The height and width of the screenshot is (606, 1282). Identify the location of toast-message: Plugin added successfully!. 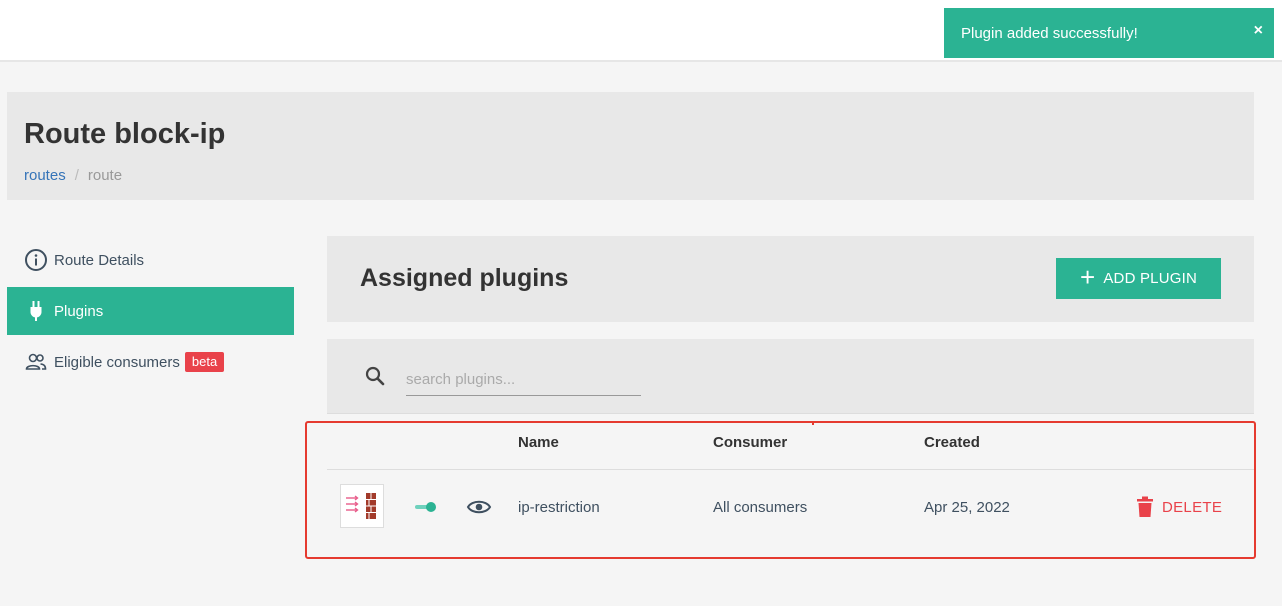
(1049, 33).